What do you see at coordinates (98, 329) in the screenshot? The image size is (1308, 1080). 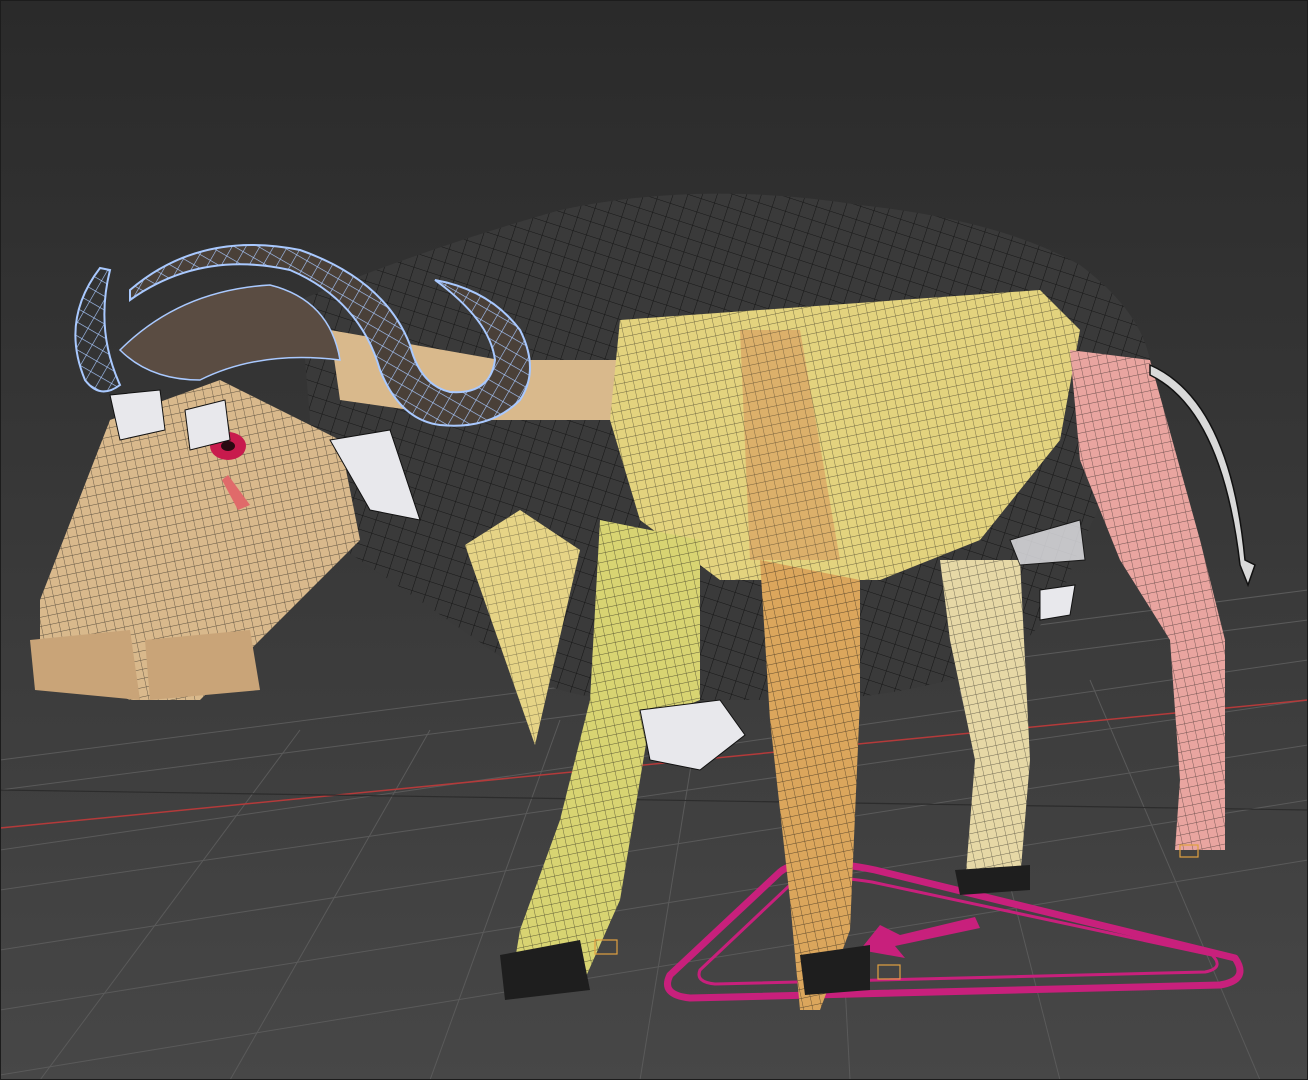 I see `left-horn` at bounding box center [98, 329].